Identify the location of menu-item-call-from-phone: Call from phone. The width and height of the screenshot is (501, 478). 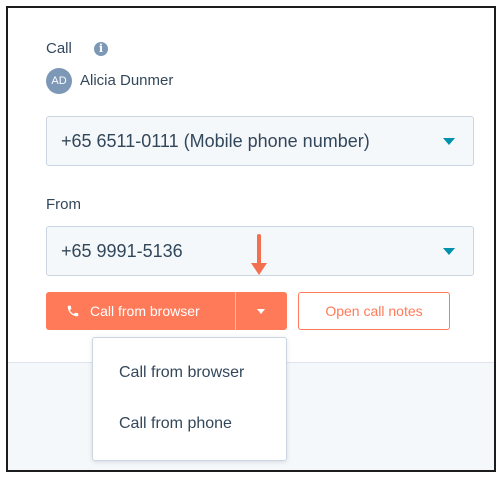
(189, 424).